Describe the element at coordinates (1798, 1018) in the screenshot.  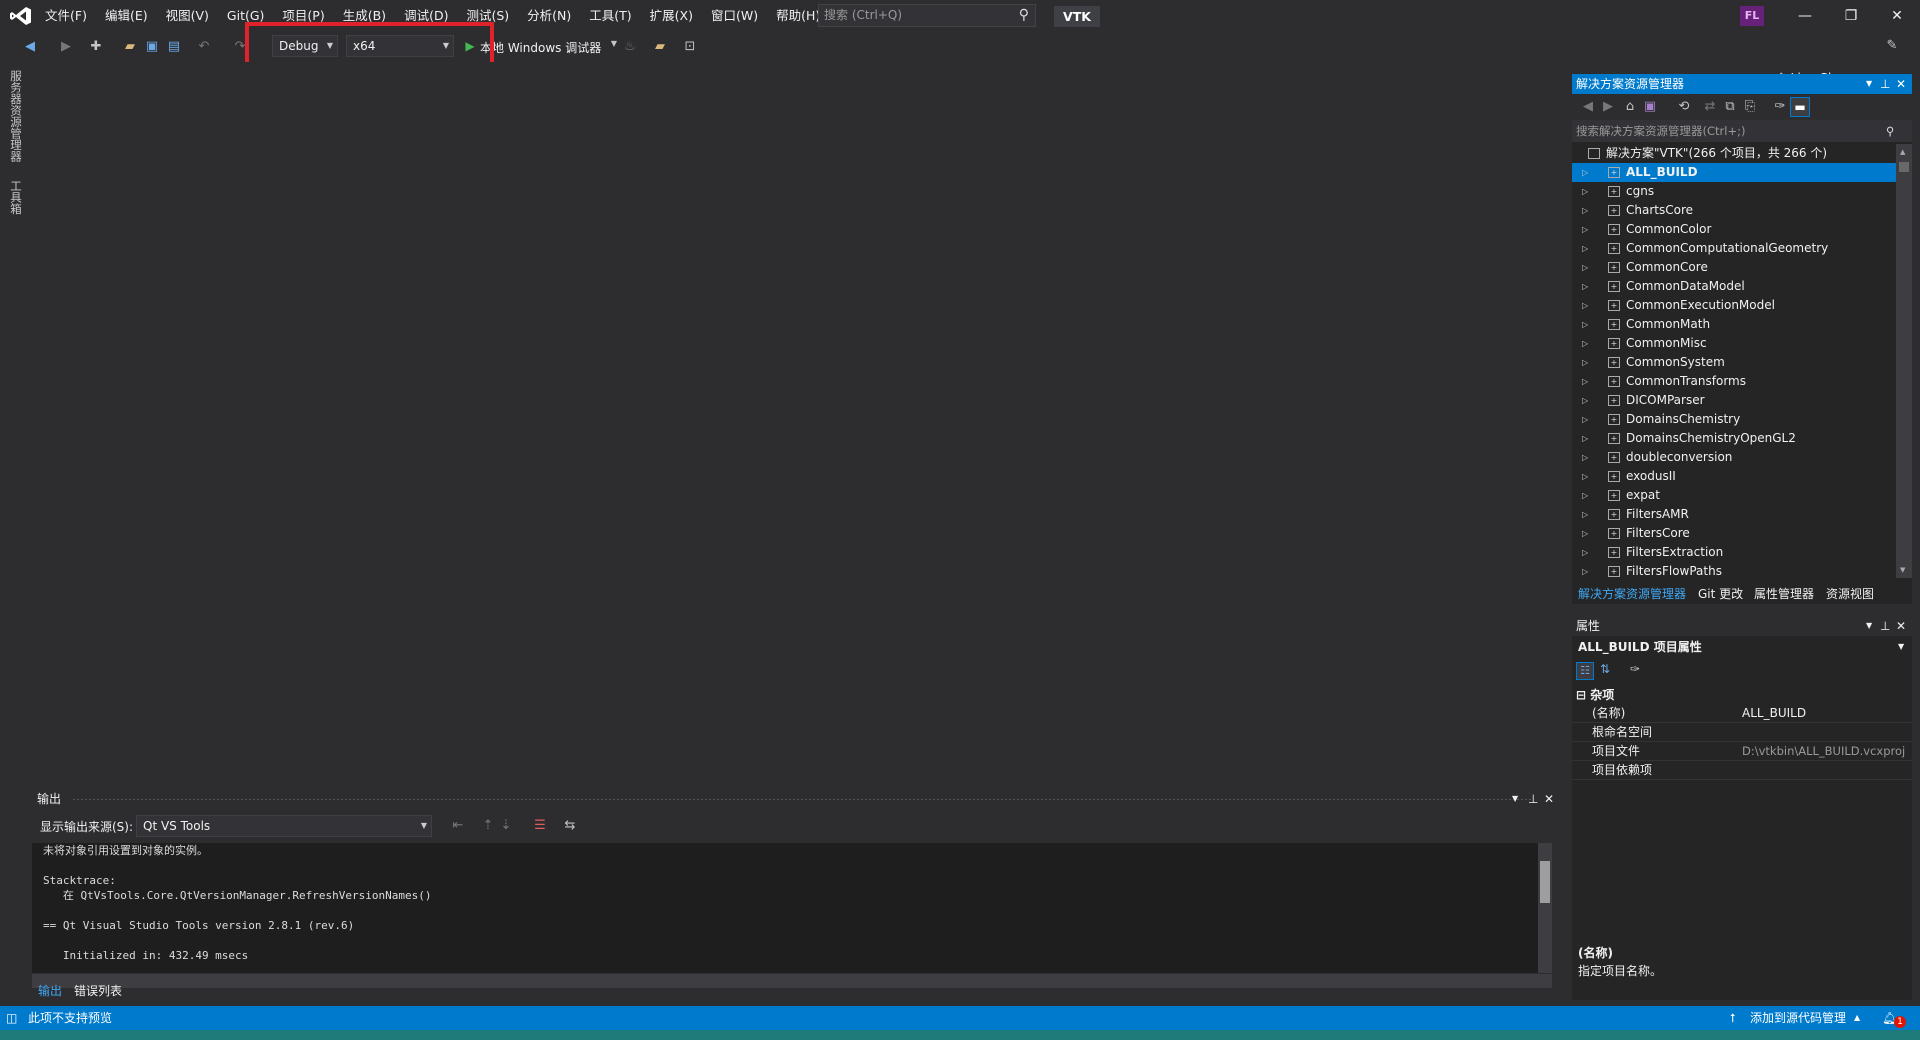
I see `add-to-source-control-button: 添加到源代码管理` at that location.